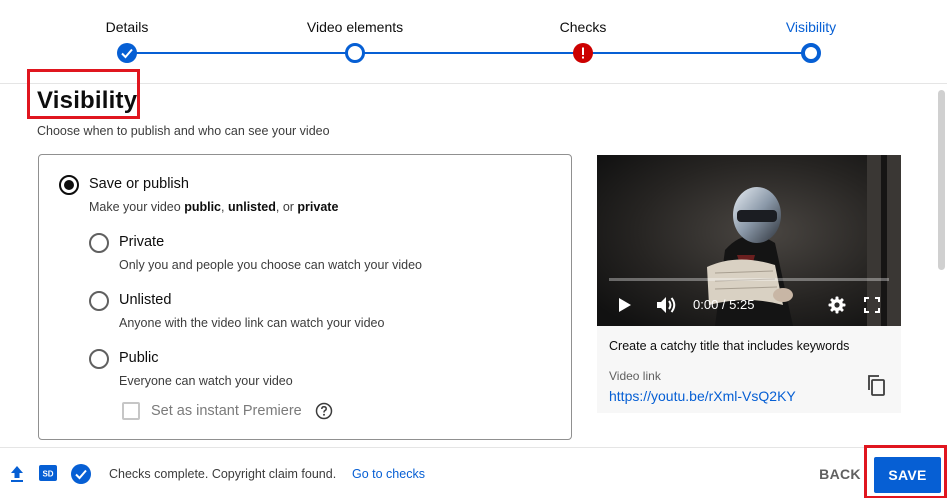  What do you see at coordinates (142, 242) in the screenshot?
I see `private-label: Private` at bounding box center [142, 242].